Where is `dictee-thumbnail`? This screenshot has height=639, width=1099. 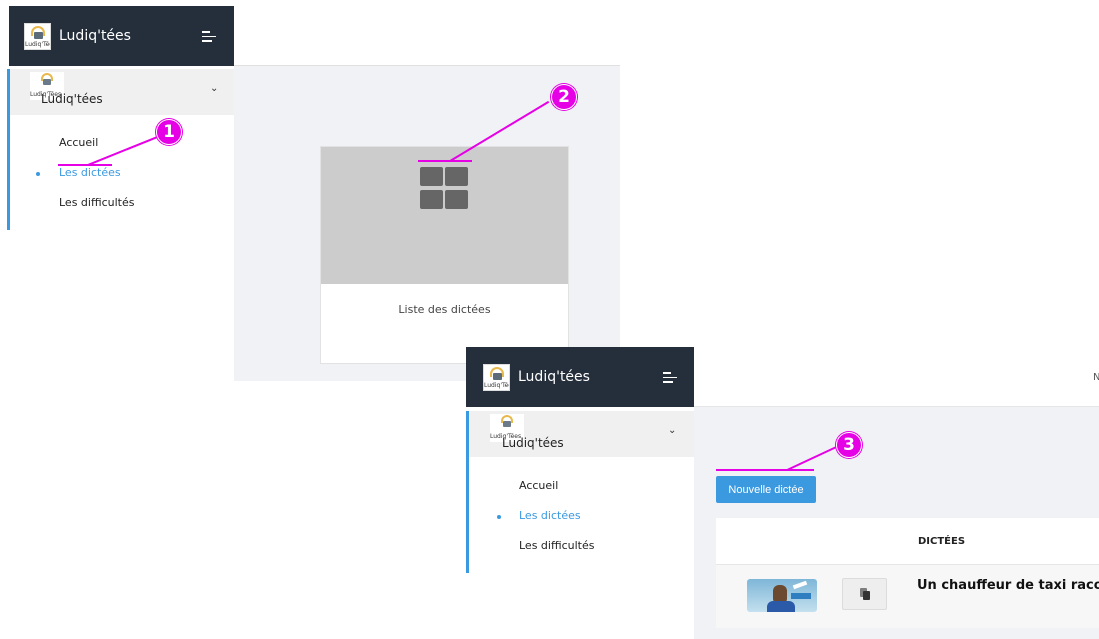
dictee-thumbnail is located at coordinates (782, 595).